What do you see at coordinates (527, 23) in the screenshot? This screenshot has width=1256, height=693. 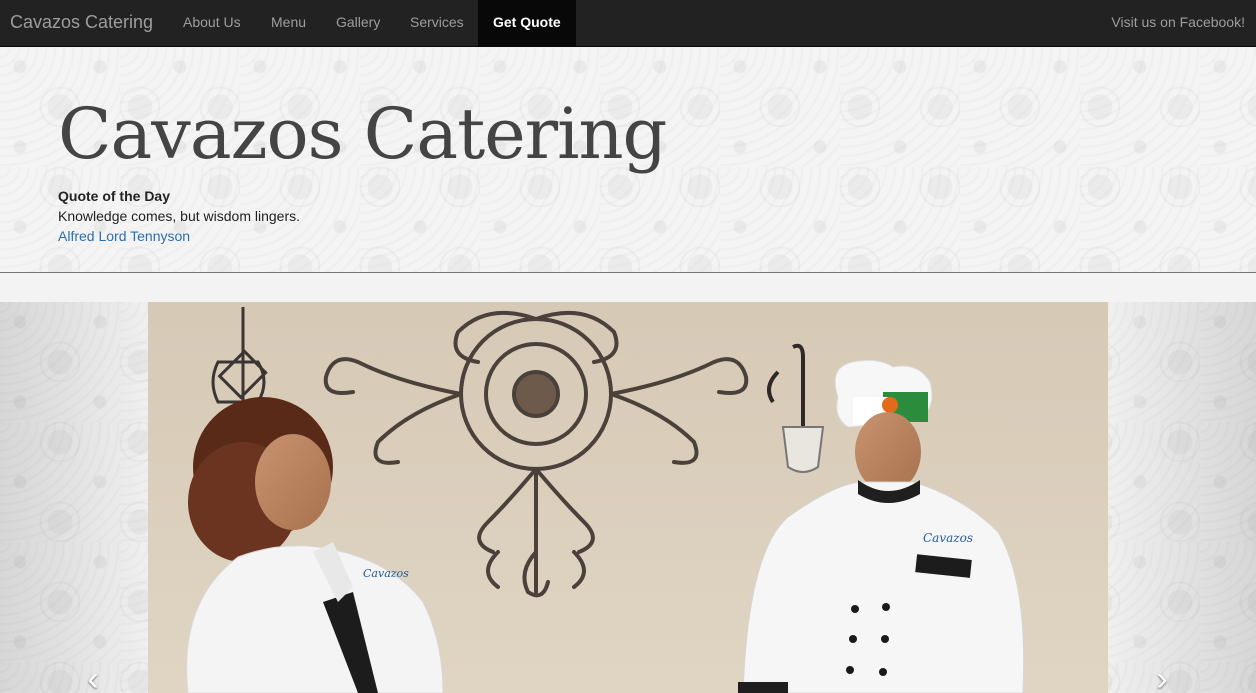 I see `nav-get-quote: Get Quote` at bounding box center [527, 23].